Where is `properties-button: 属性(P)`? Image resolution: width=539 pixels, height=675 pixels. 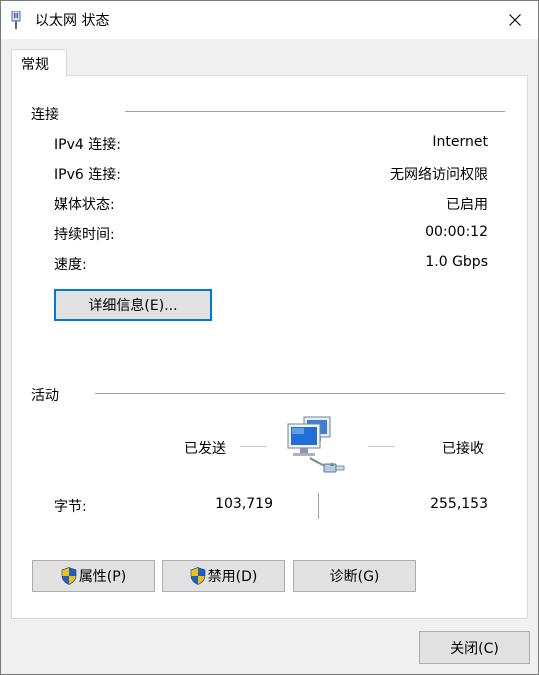 properties-button: 属性(P) is located at coordinates (93, 576).